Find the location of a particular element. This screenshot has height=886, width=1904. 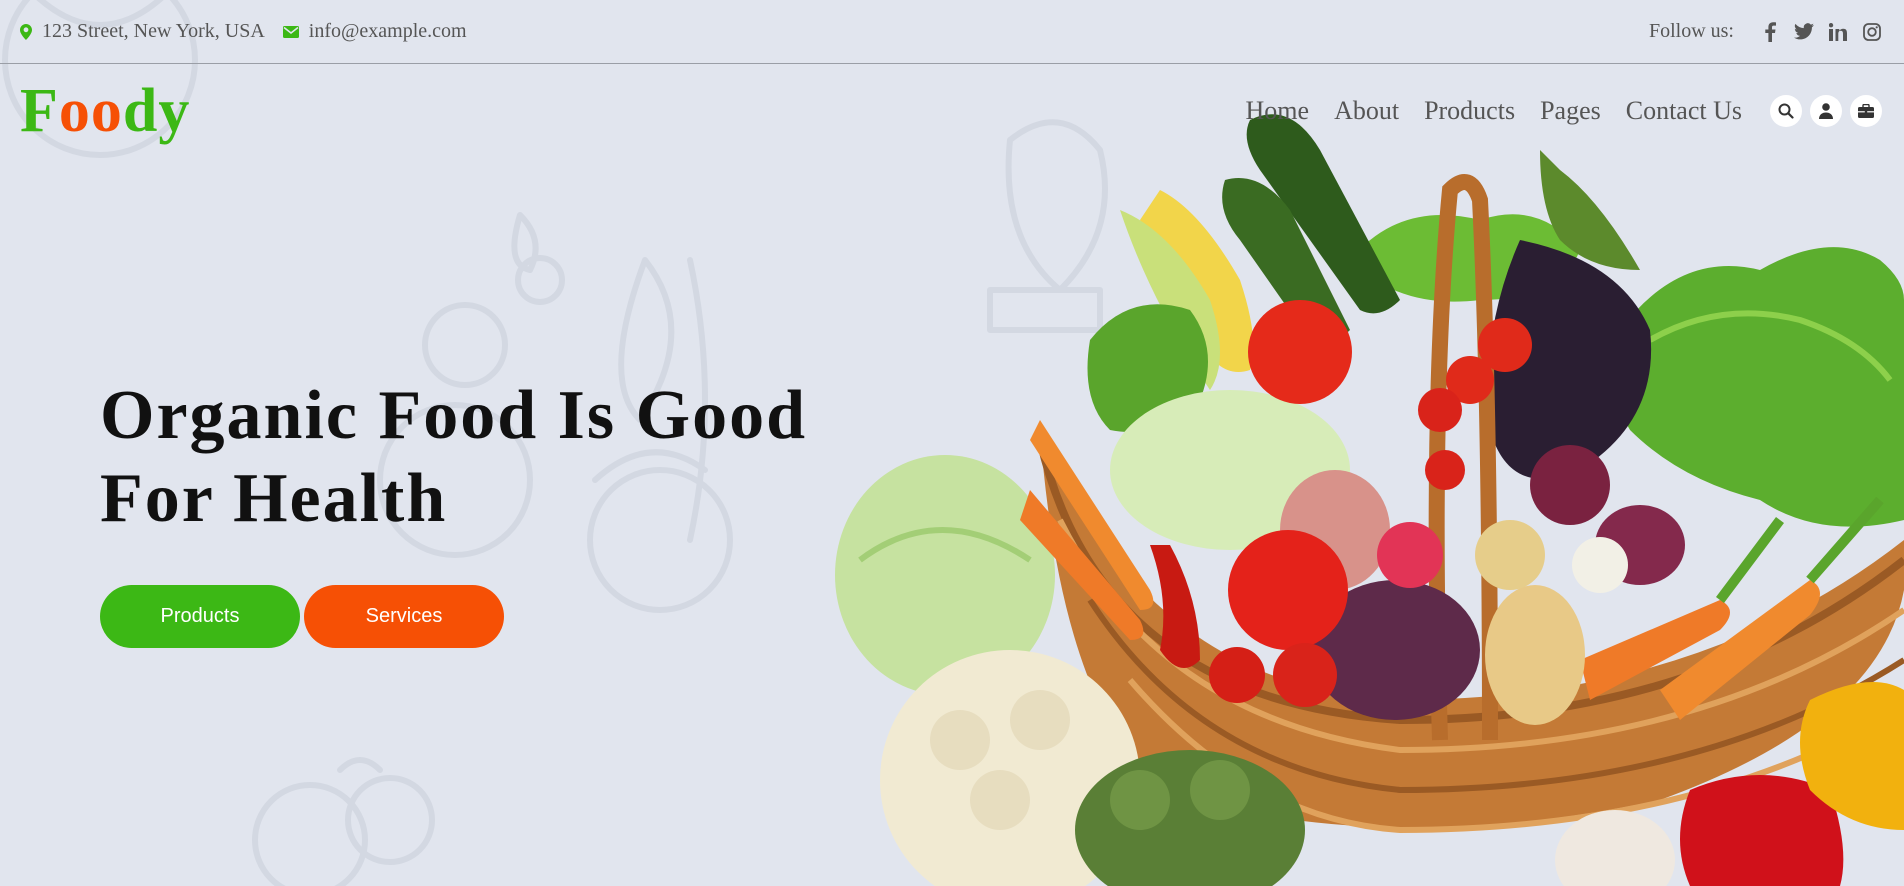

follow-label: Follow us: is located at coordinates (1691, 31).